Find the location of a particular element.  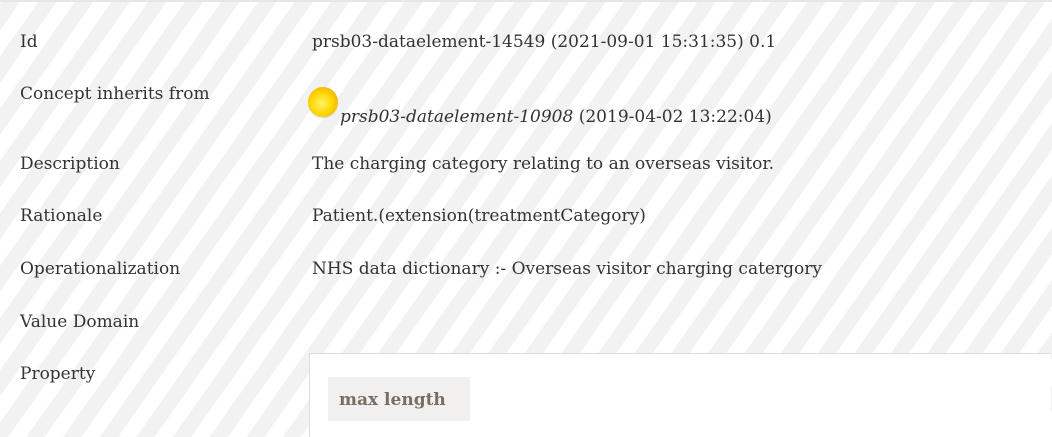

property-table: max length is located at coordinates (680, 395).